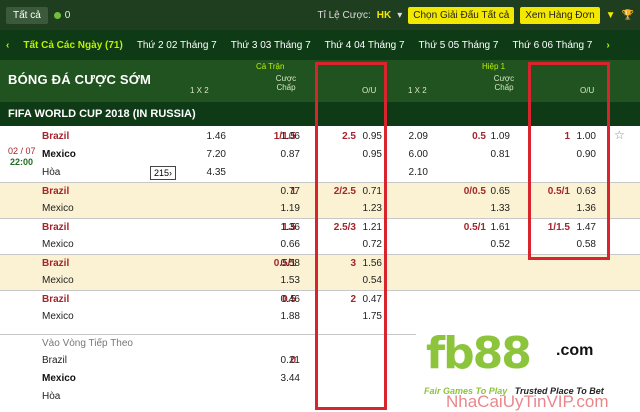  What do you see at coordinates (552, 45) in the screenshot?
I see `tab-day-5: Thứ 6 06 Tháng 7` at bounding box center [552, 45].